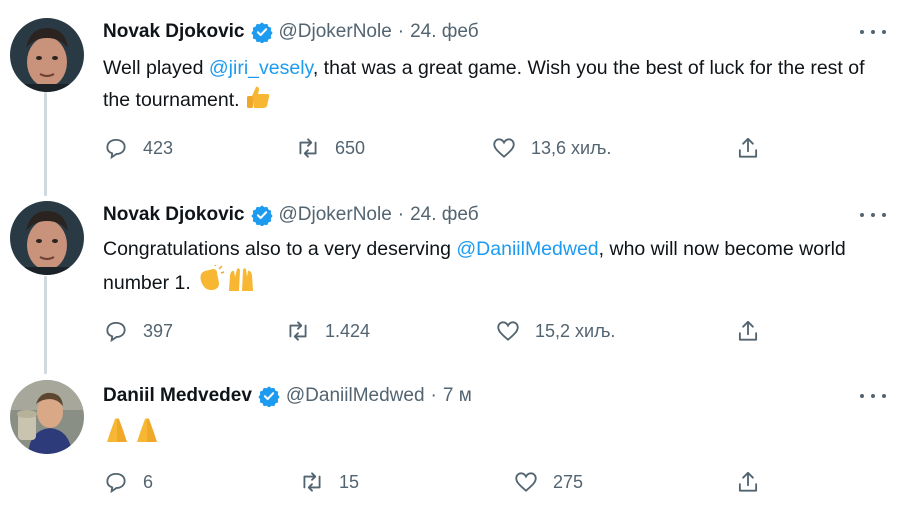 This screenshot has width=900, height=512. Describe the element at coordinates (348, 330) in the screenshot. I see `retweet-count: 1.424` at that location.